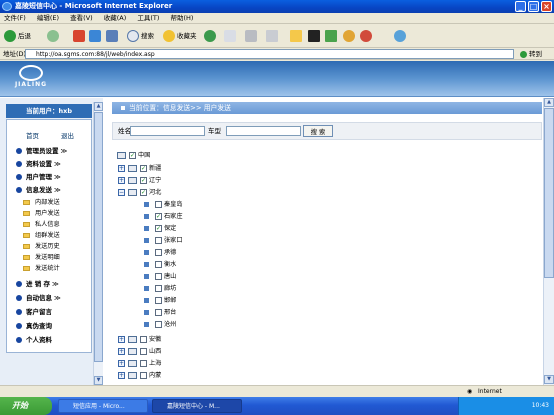 This screenshot has height=415, width=554. I want to click on start-button: 开始, so click(26, 406).